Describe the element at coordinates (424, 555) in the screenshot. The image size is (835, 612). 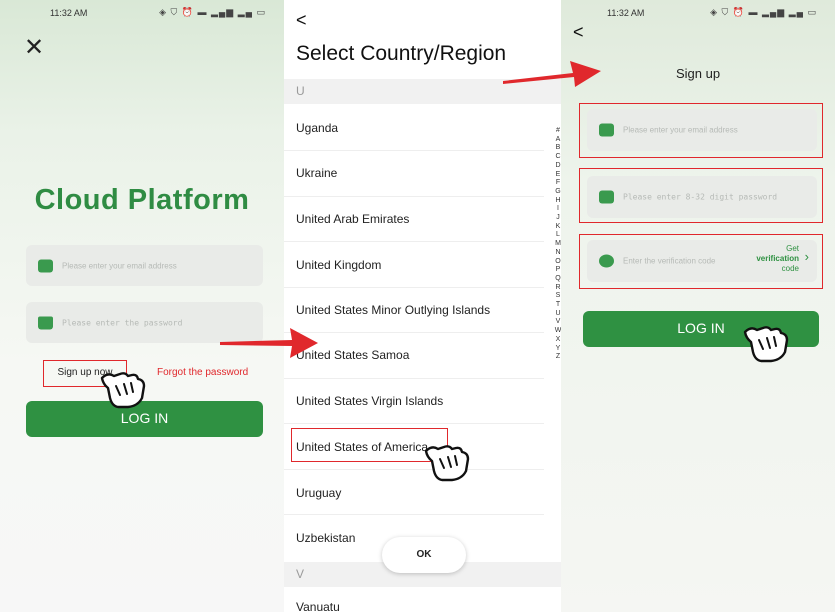
I see `ok-button: OK` at that location.